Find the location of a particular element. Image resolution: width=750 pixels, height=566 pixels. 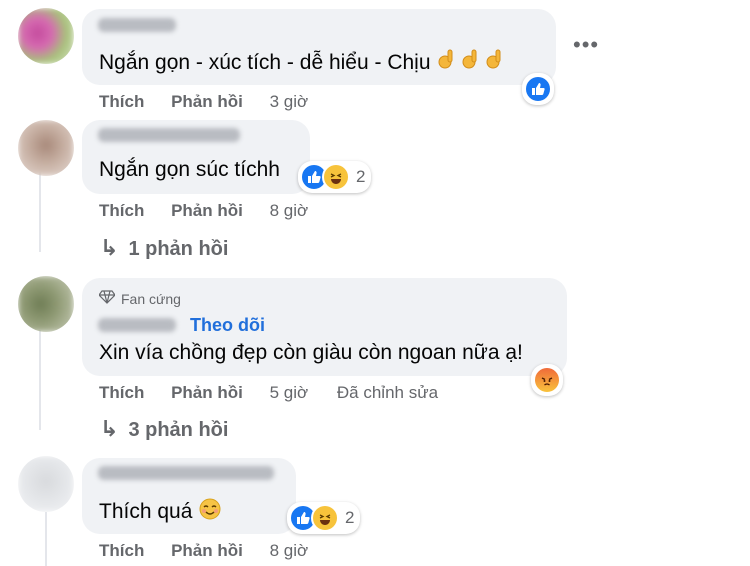

fan-badge: Fan cứng is located at coordinates (139, 298).